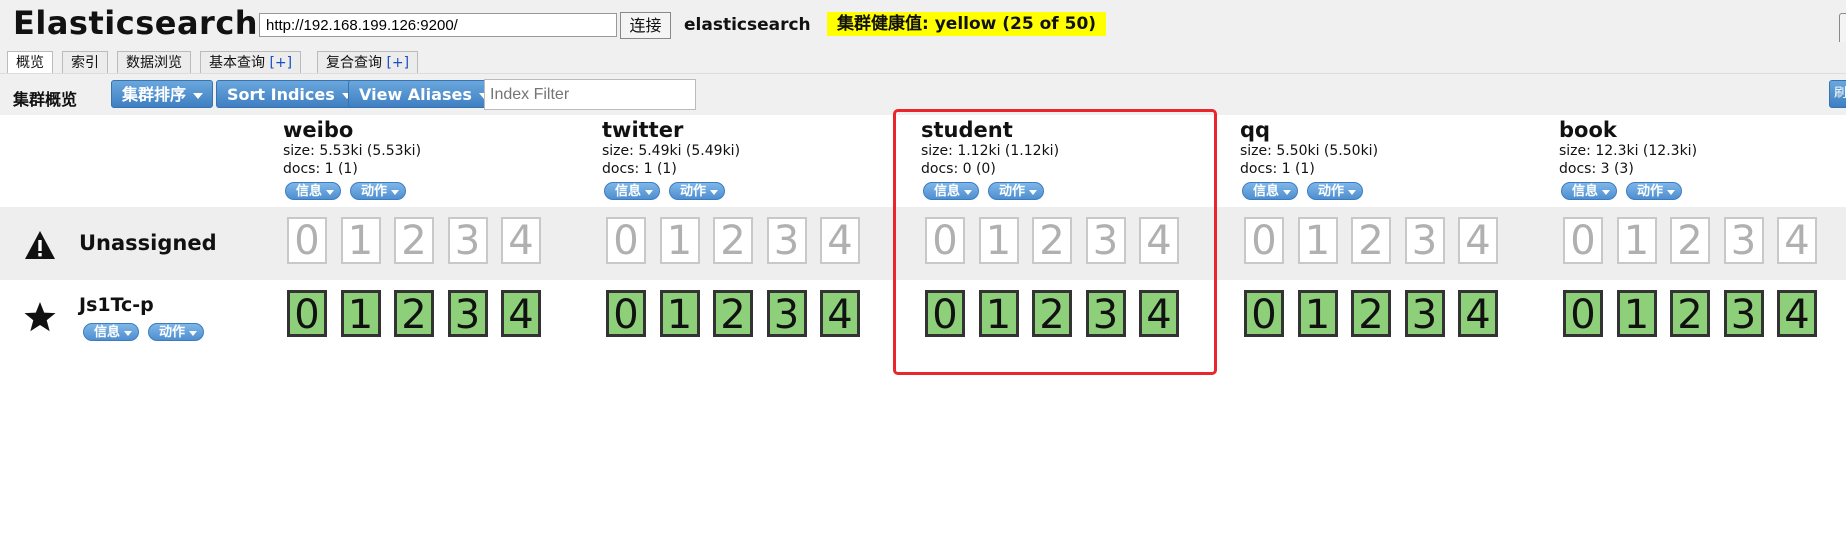 The height and width of the screenshot is (553, 1846). Describe the element at coordinates (423, 94) in the screenshot. I see `view-aliases-button: View Aliases` at that location.